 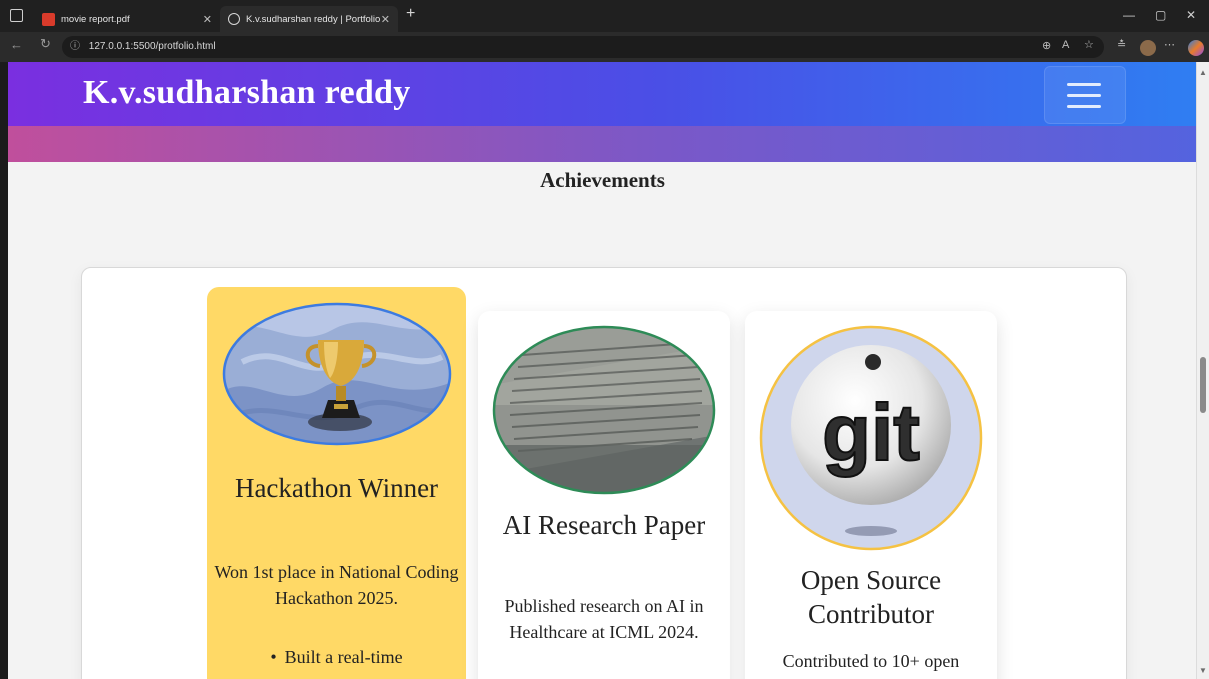 I want to click on more-icon: ⋯, so click(x=1169, y=44).